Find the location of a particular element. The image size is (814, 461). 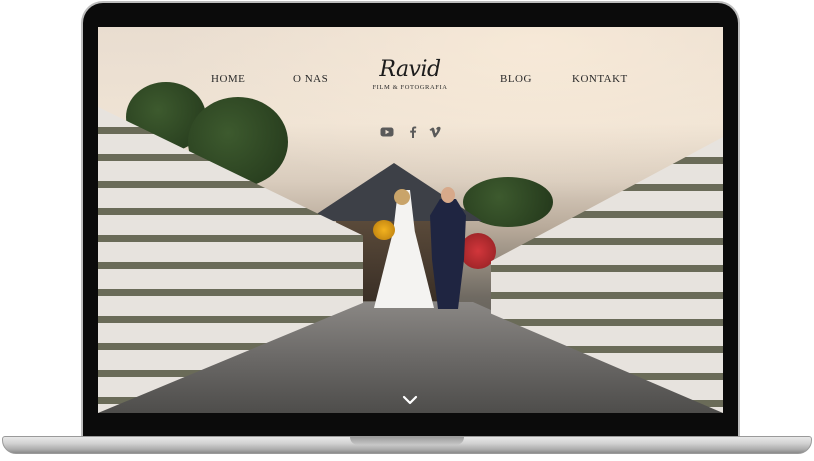

youtube-icon is located at coordinates (387, 132).